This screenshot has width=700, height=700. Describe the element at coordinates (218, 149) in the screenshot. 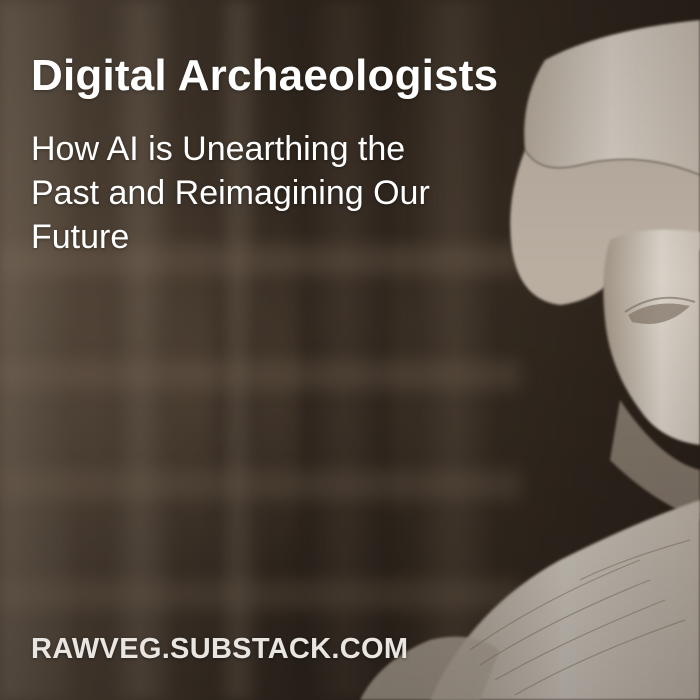

I see `subtitle-line: How AI is Unearthing the` at that location.